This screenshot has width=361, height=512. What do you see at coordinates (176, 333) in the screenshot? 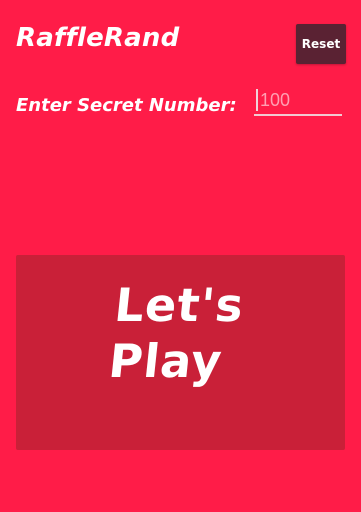
I see `lets-play-label: Let's Play` at bounding box center [176, 333].